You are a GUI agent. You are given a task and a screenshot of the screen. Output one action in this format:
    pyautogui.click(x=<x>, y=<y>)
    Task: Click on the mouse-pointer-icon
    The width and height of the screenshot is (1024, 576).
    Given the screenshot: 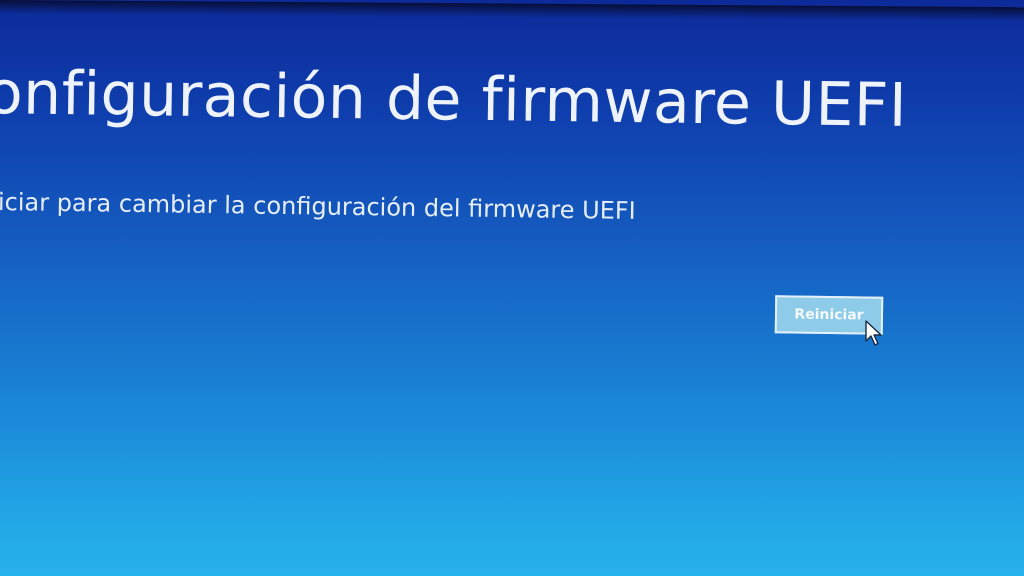 What is the action you would take?
    pyautogui.click(x=873, y=333)
    